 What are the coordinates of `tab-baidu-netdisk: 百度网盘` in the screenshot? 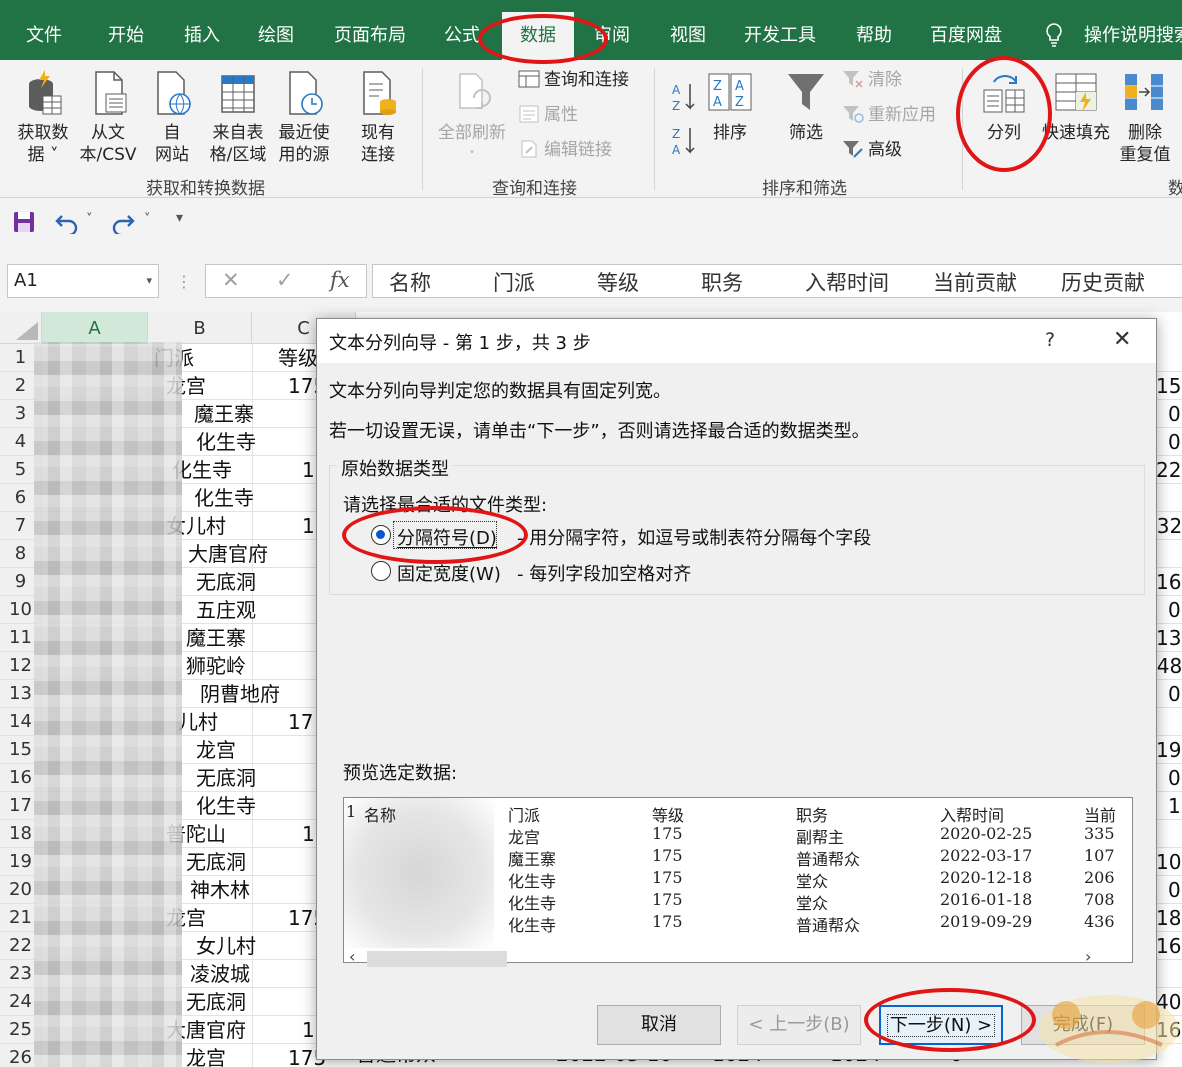 It's located at (966, 36).